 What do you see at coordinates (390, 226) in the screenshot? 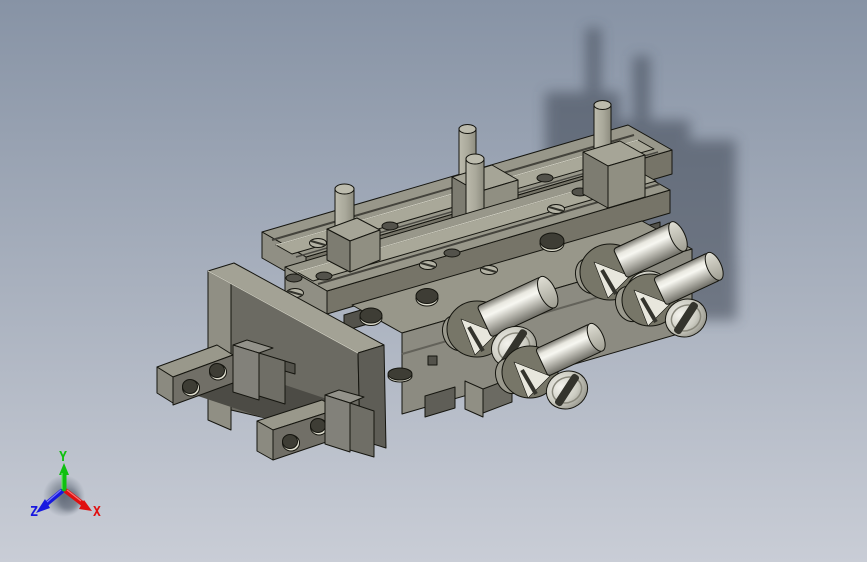
I see `back-rail-slot` at bounding box center [390, 226].